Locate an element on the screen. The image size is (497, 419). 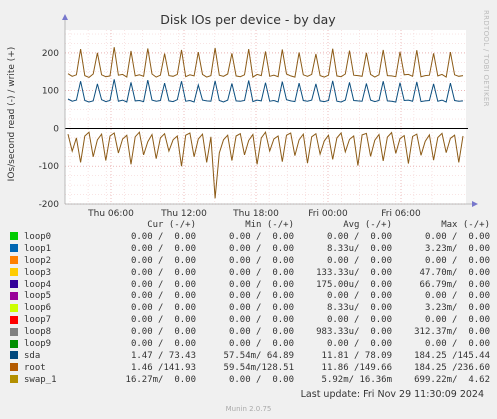
legend-max-value: 184.25 /145.44 is located at coordinates (452, 355).